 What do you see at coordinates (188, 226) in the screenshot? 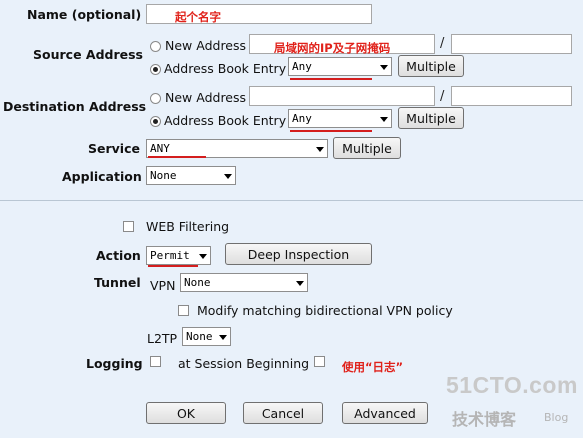
I see `web-filtering-label: WEB Filtering` at bounding box center [188, 226].